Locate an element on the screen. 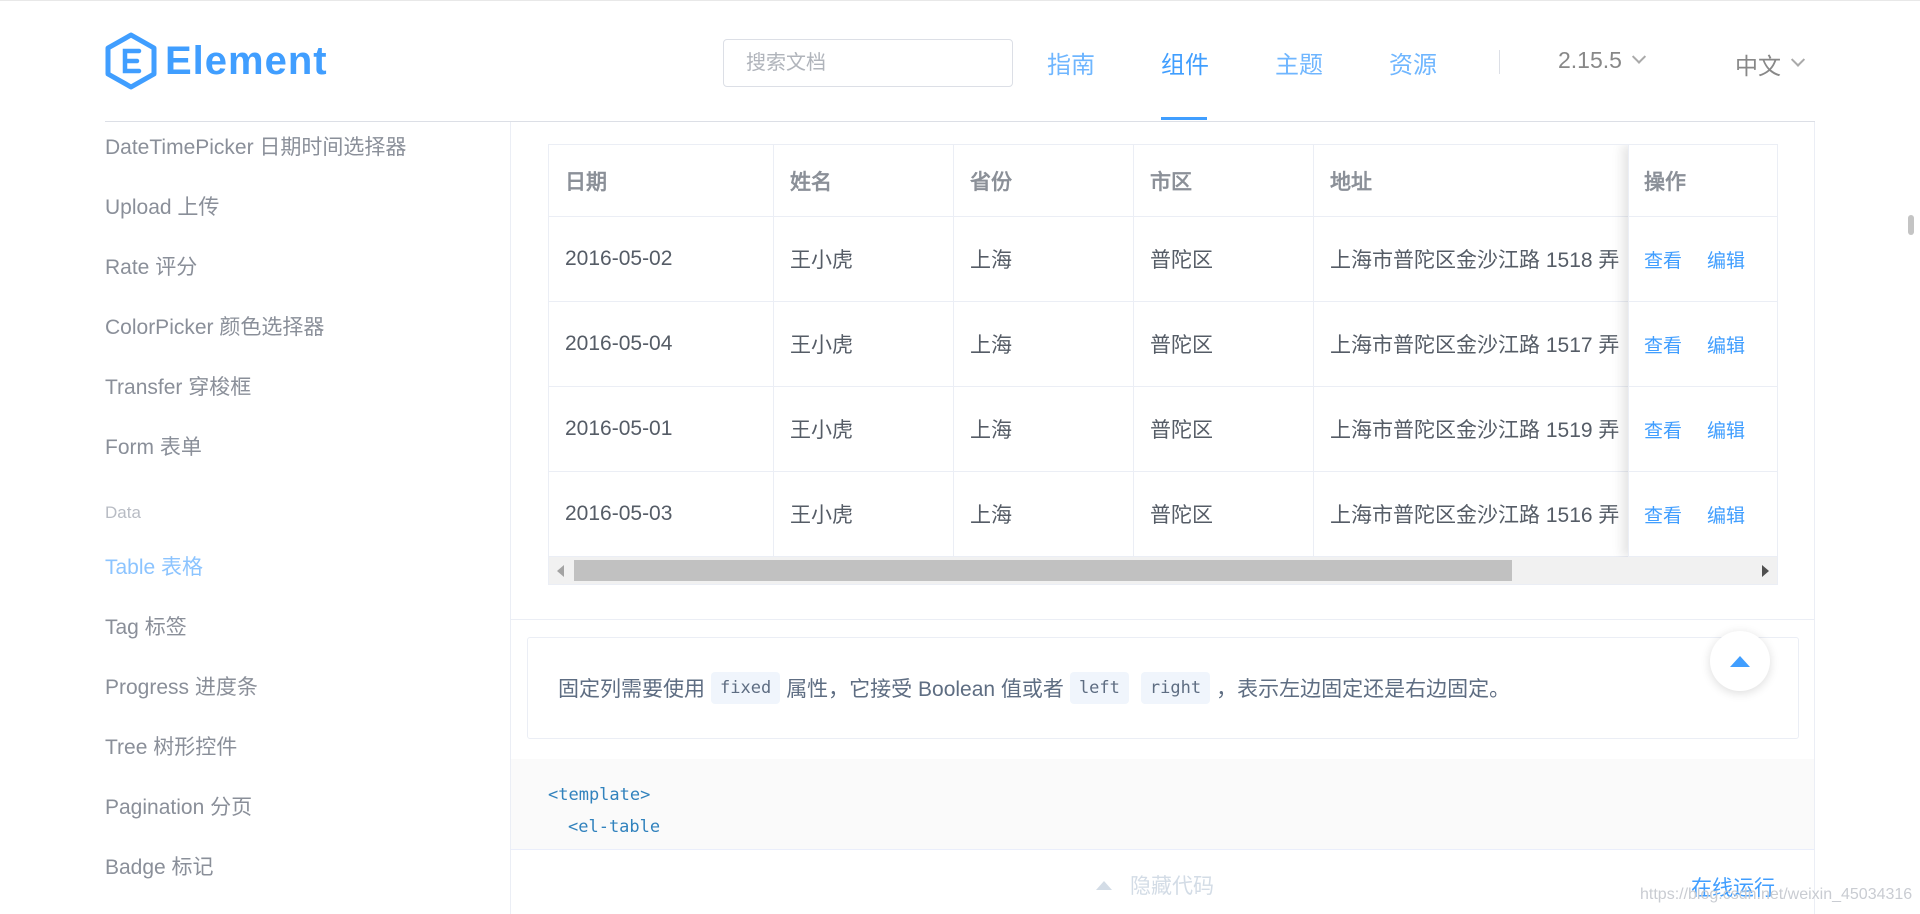 This screenshot has height=914, width=1920. table-row: 2016-05-01 王小虎 上海 普陀区 上海市普陀区金沙江路 1519 弄 is located at coordinates (1163, 429).